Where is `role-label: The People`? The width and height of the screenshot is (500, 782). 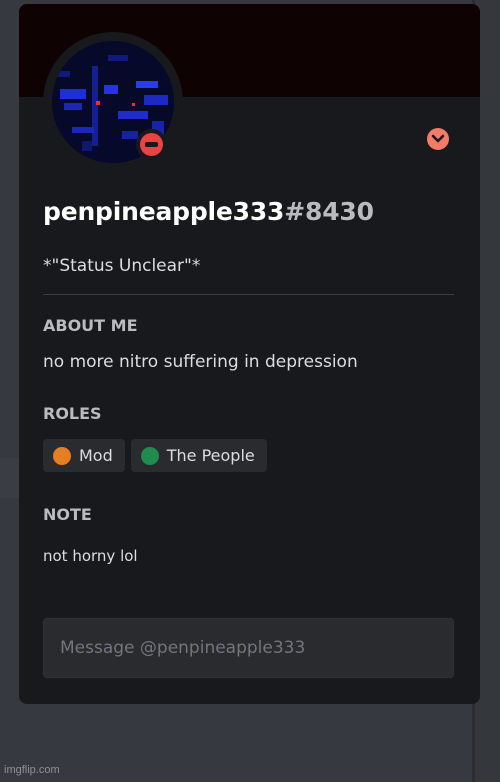
role-label: The People is located at coordinates (210, 455).